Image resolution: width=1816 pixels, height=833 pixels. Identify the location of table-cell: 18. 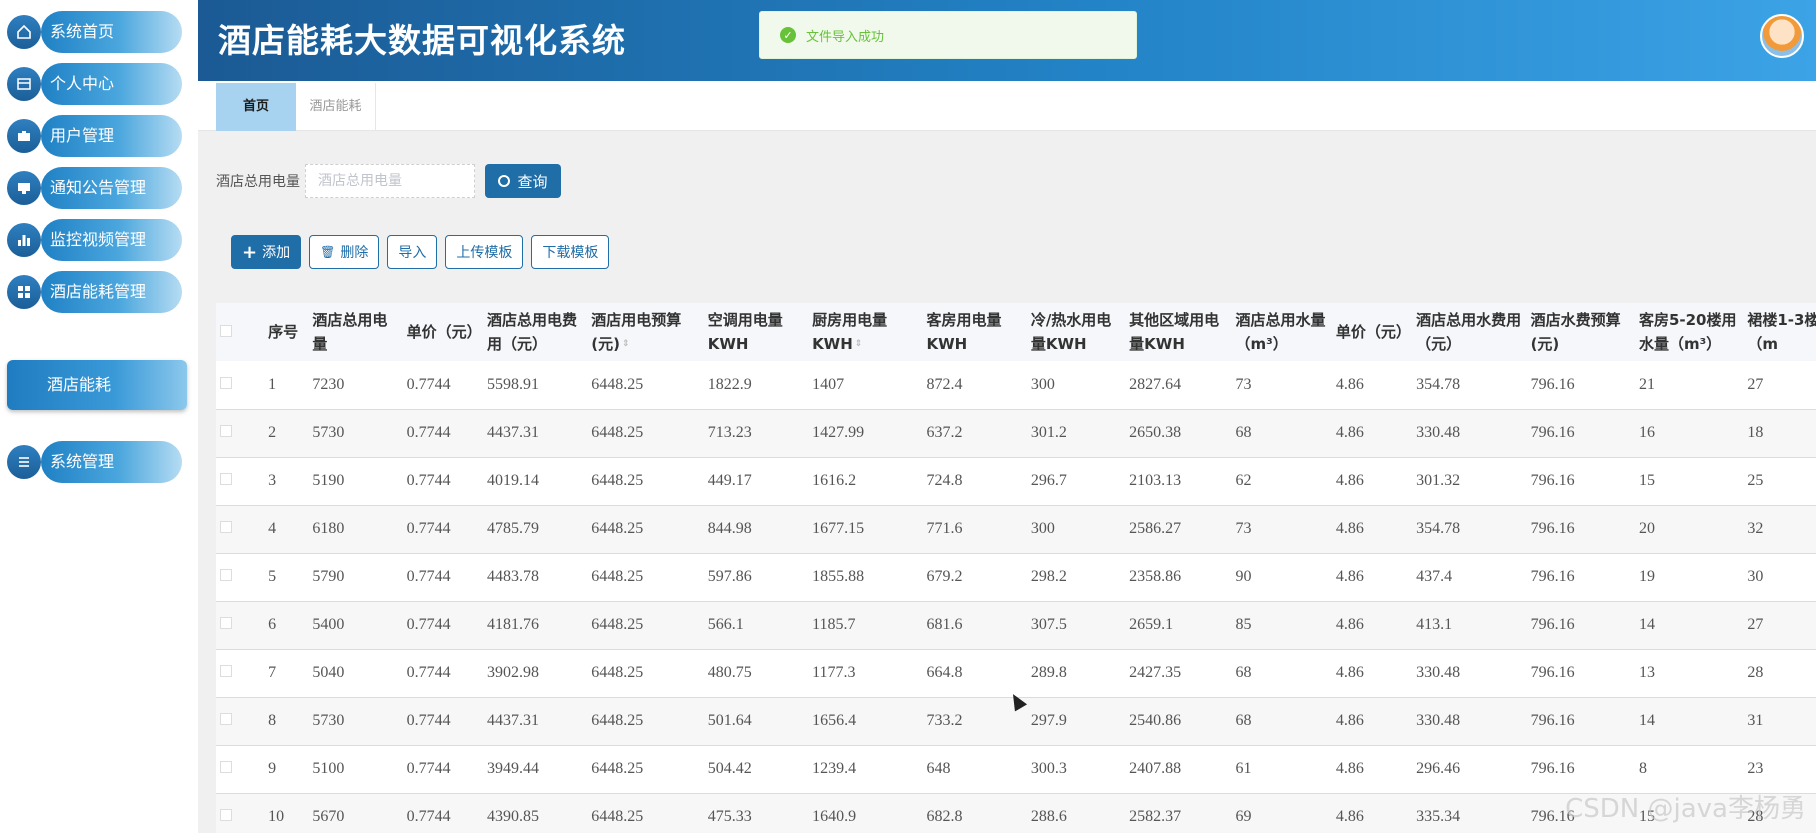
(1755, 432).